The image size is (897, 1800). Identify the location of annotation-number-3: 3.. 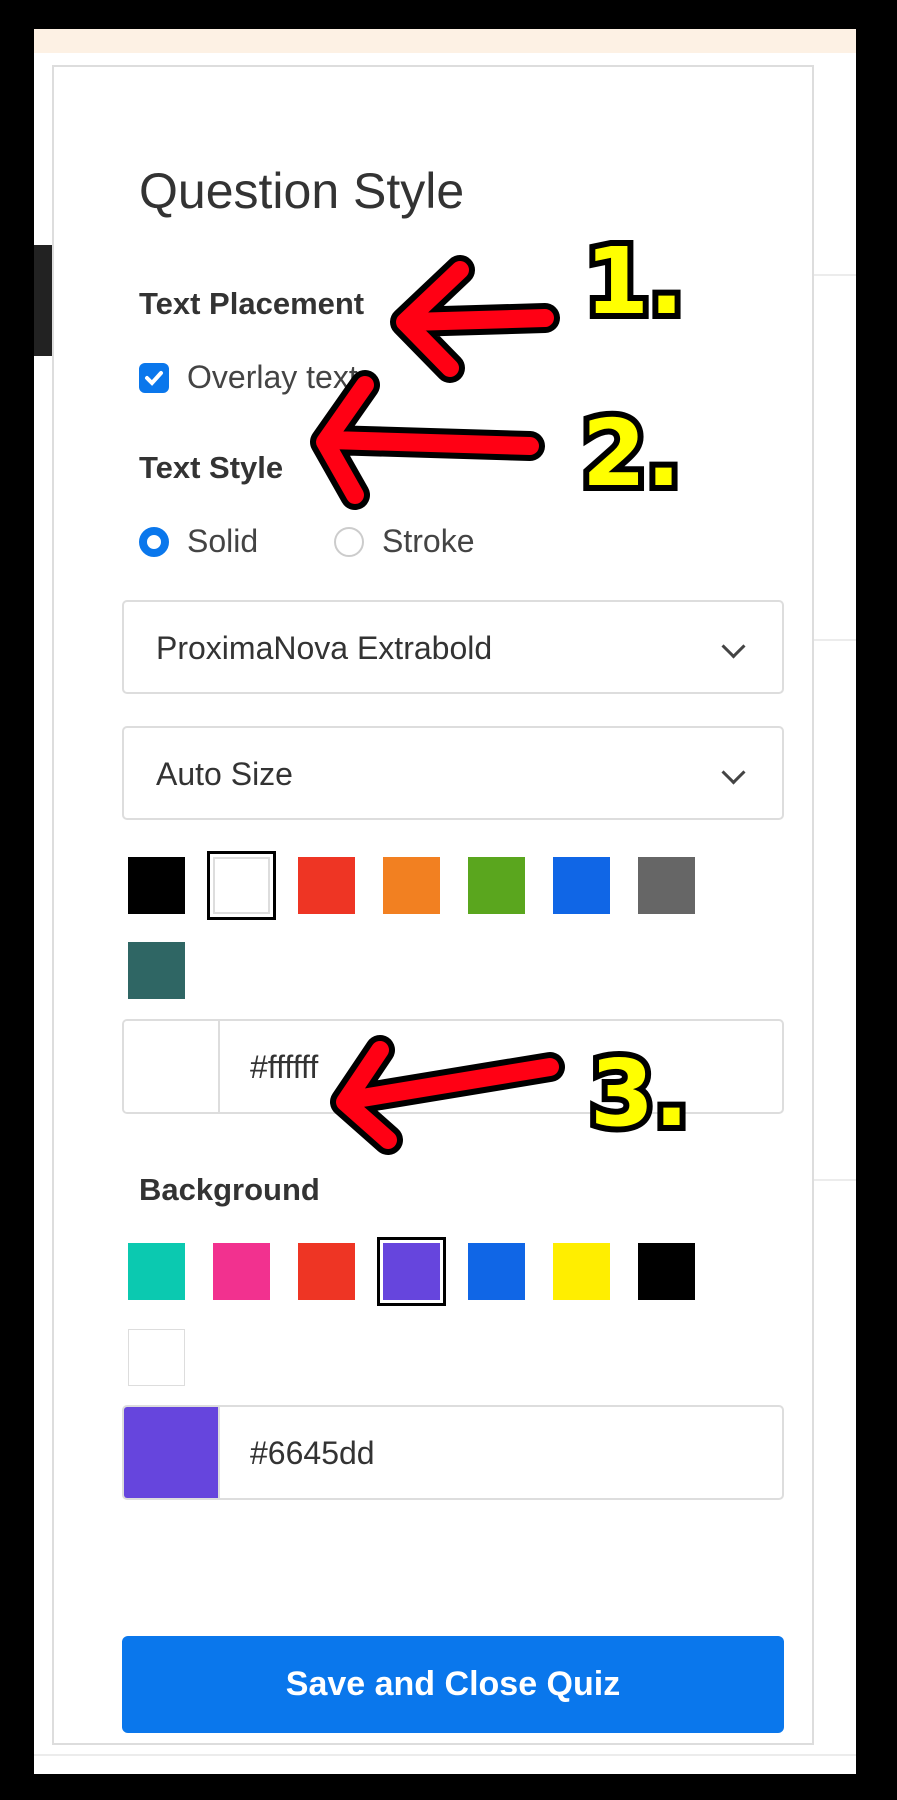
(639, 1093).